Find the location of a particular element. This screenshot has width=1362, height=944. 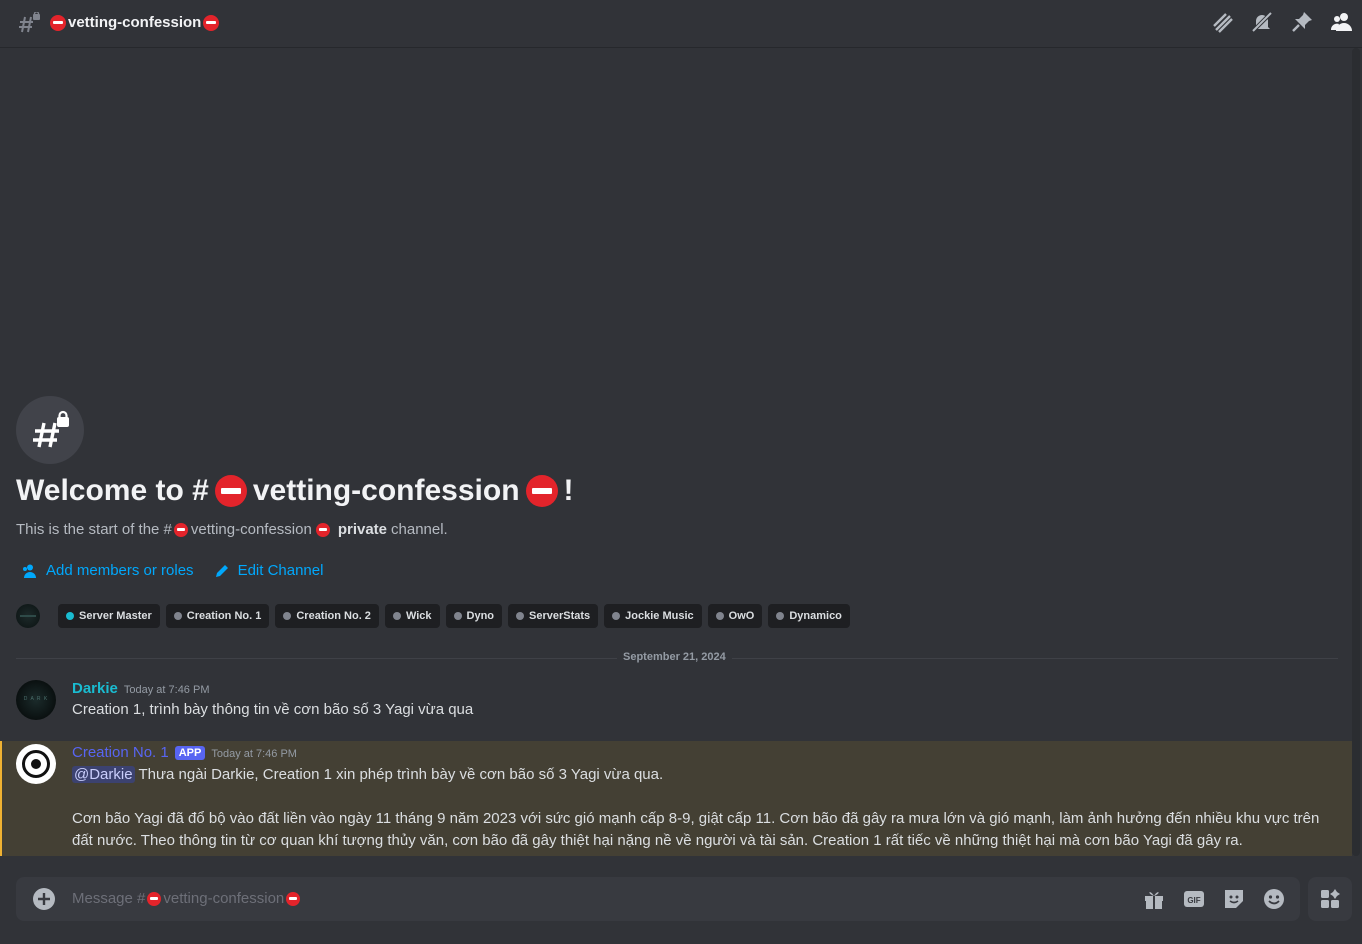

message-composer: Message # vetting-confession GIF is located at coordinates (658, 899).